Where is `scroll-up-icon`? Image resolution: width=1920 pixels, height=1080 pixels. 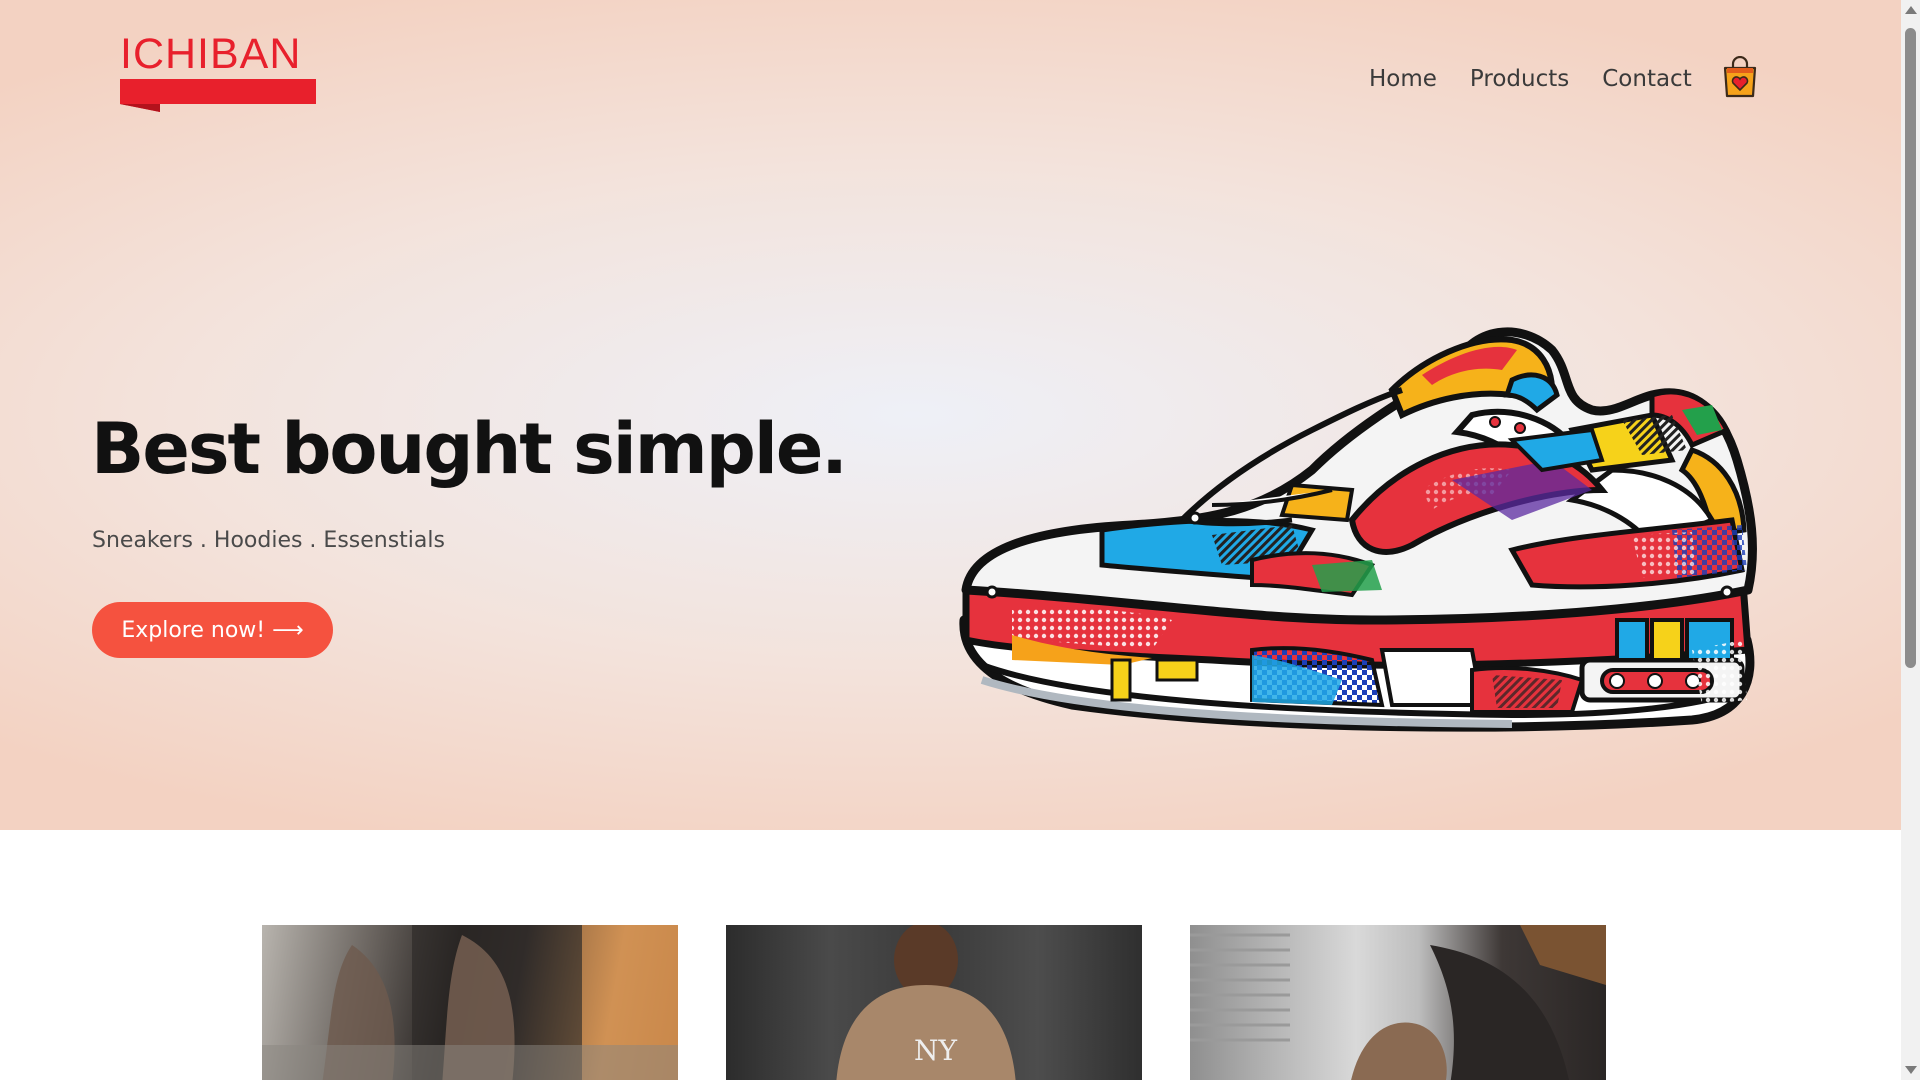 scroll-up-icon is located at coordinates (1911, 10).